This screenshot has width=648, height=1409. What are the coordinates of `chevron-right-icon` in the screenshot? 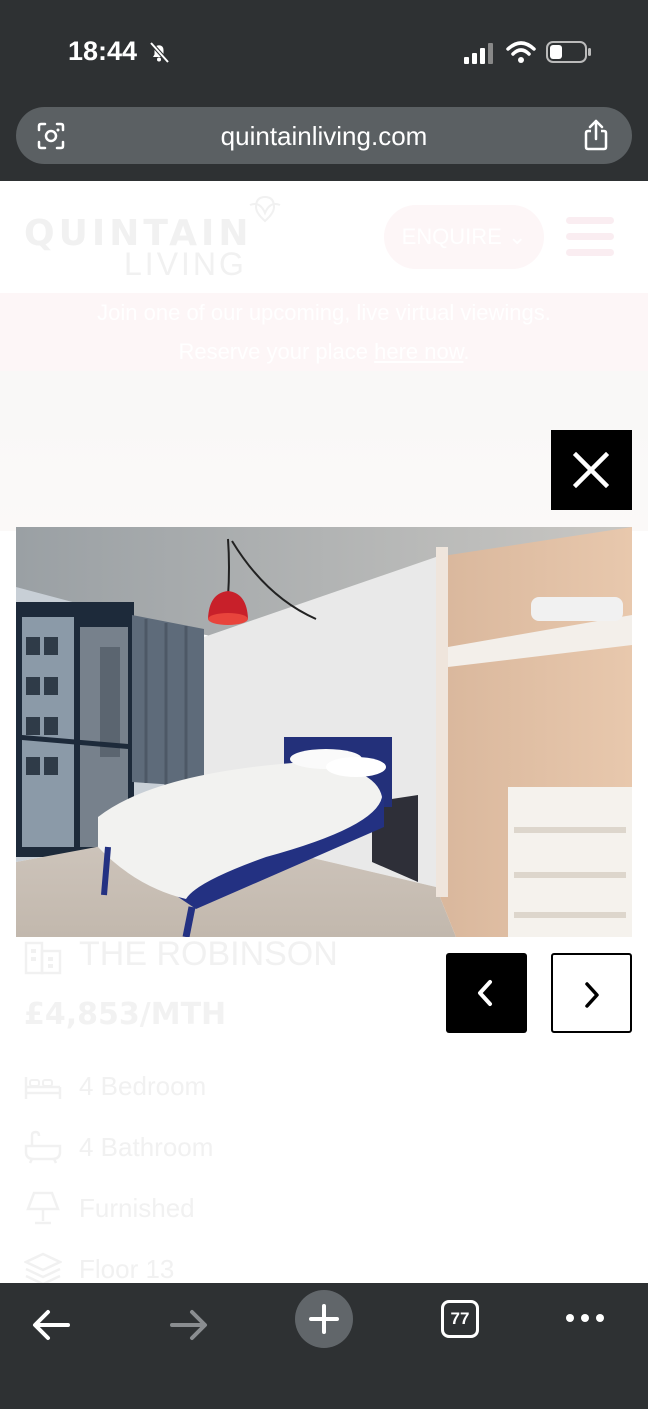 It's located at (592, 995).